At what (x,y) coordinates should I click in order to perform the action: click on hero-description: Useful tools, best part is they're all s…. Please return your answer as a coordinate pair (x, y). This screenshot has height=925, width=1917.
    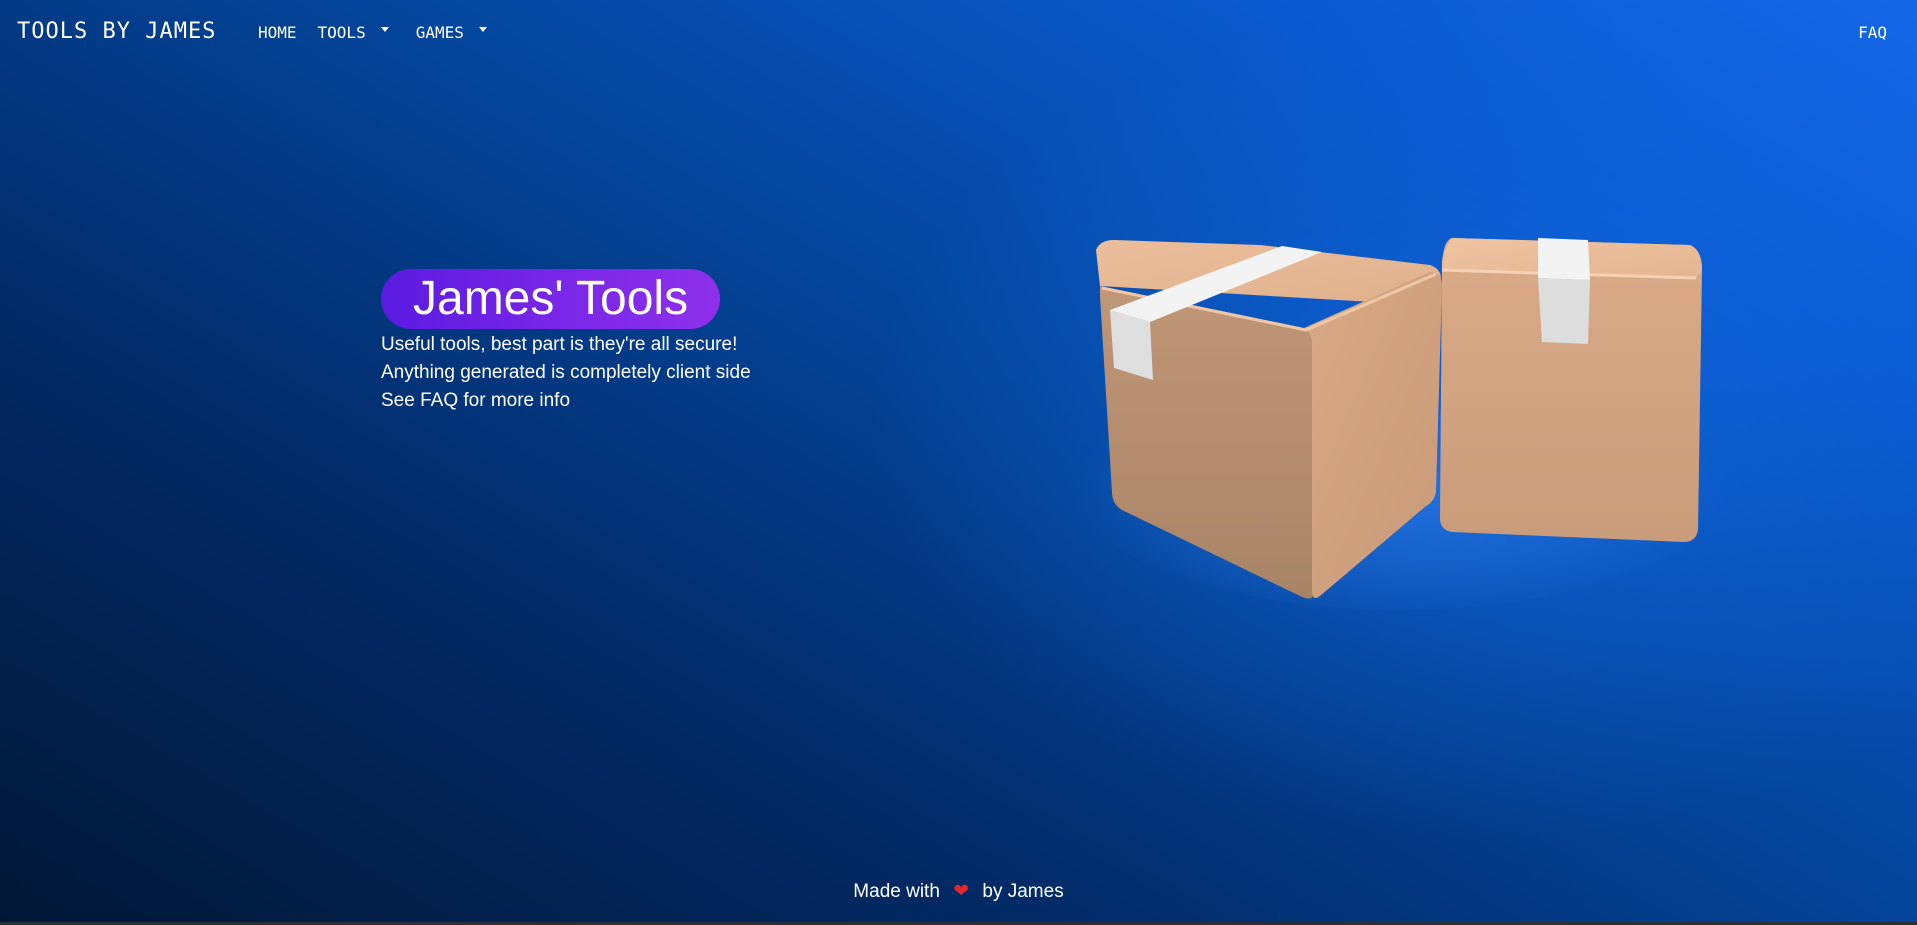
    Looking at the image, I should click on (566, 373).